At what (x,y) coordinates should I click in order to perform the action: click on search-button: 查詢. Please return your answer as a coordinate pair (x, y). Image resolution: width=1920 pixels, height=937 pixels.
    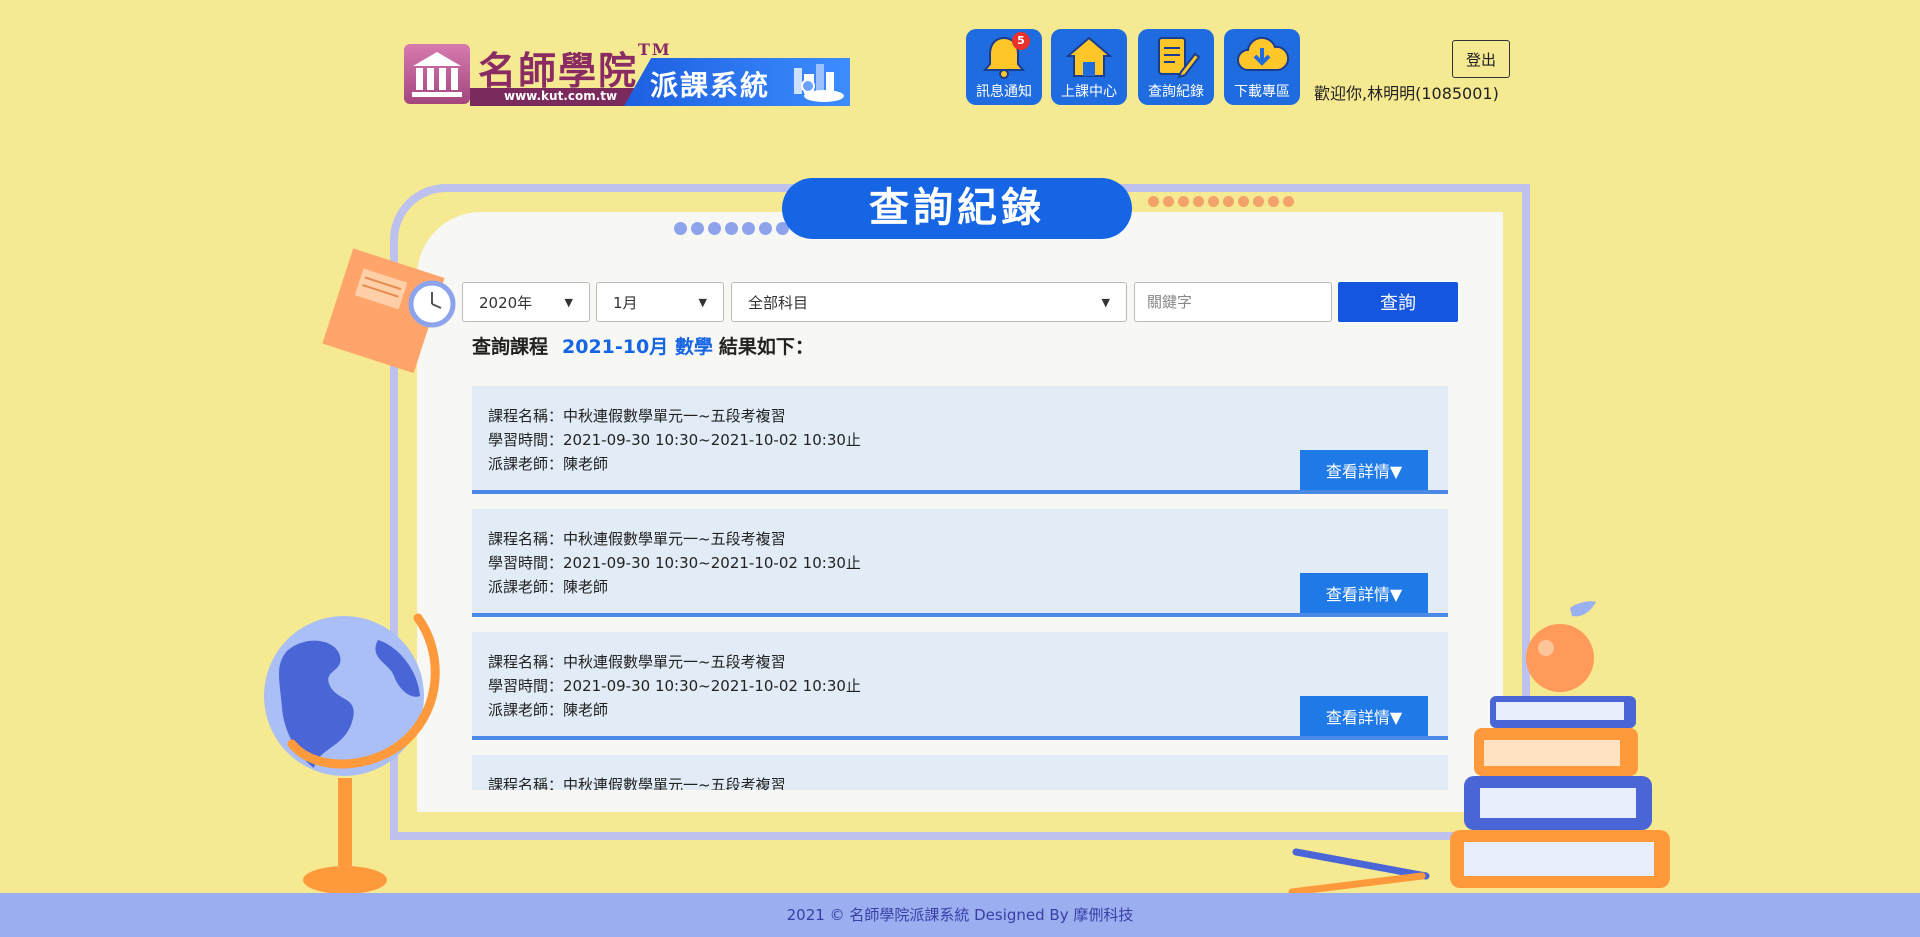
    Looking at the image, I should click on (1398, 302).